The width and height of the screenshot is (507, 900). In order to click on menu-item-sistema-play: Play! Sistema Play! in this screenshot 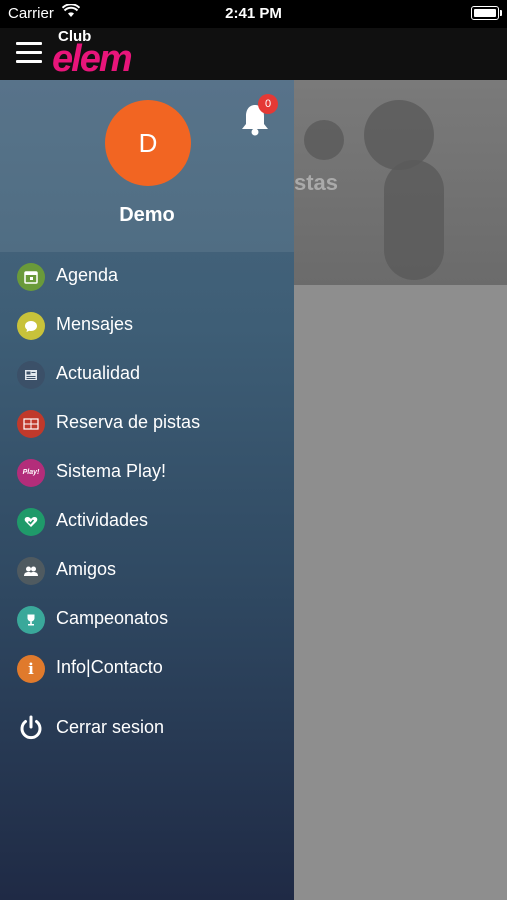, I will do `click(147, 472)`.